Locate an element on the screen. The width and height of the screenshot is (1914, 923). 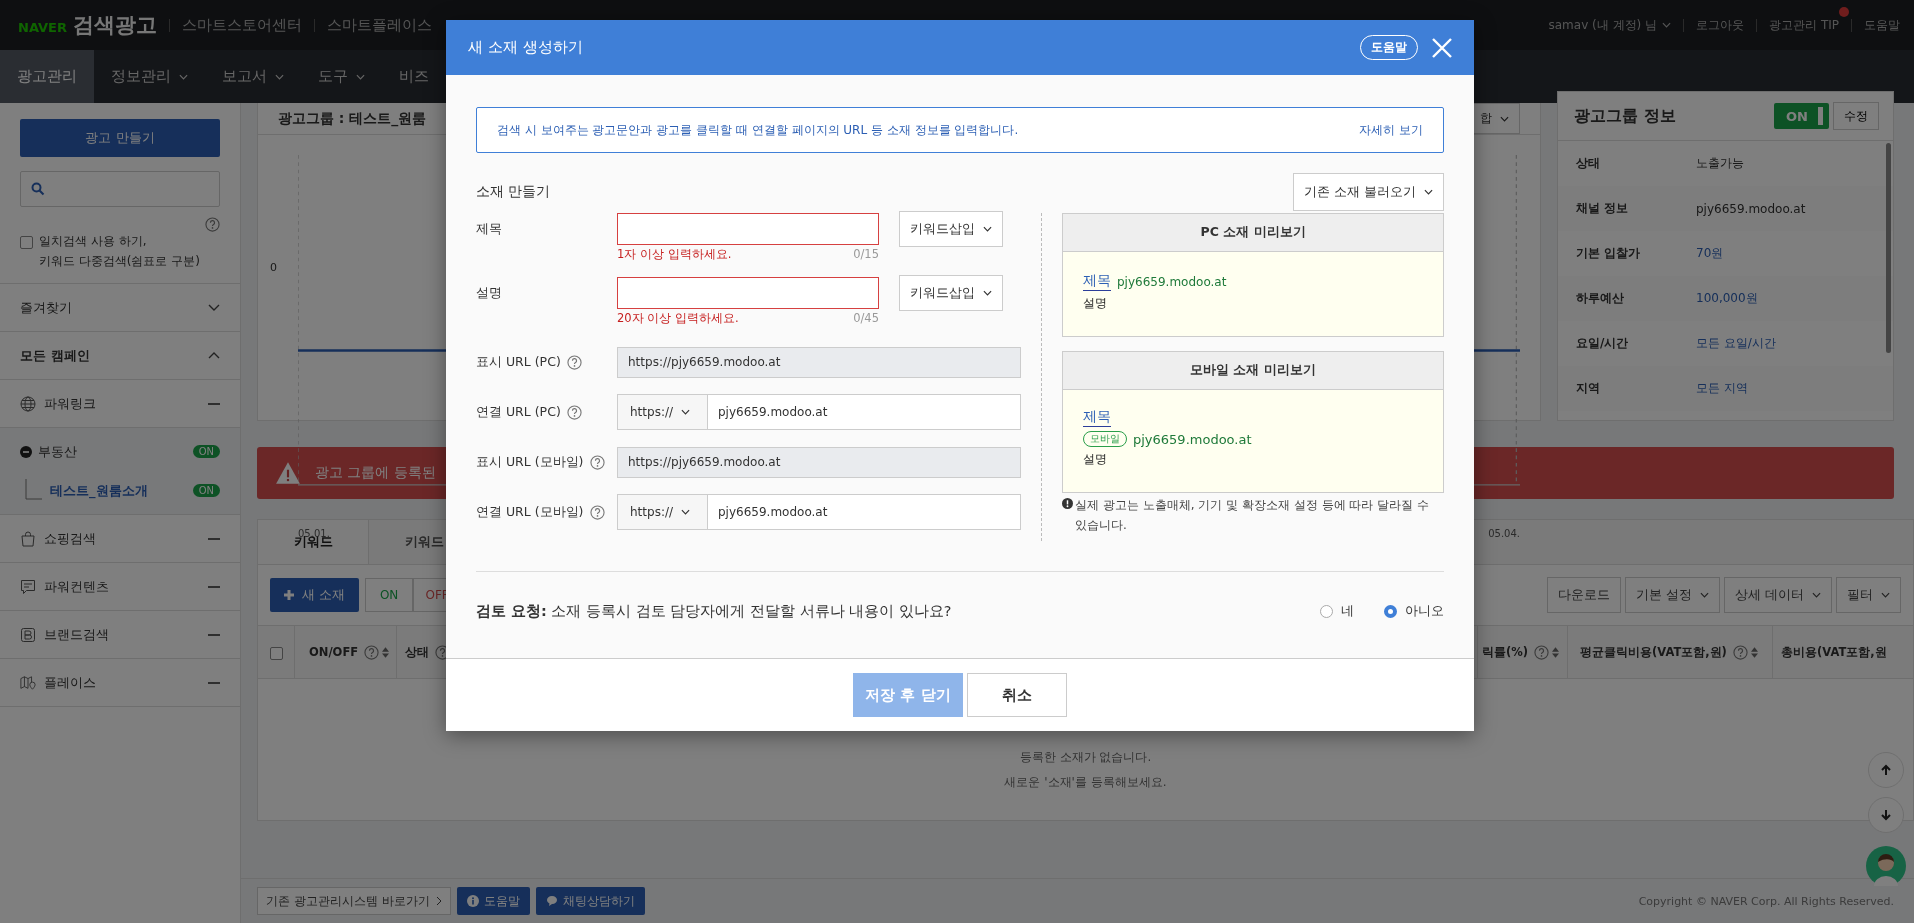
dropdown-button: 상세 데이터 is located at coordinates (1777, 595).